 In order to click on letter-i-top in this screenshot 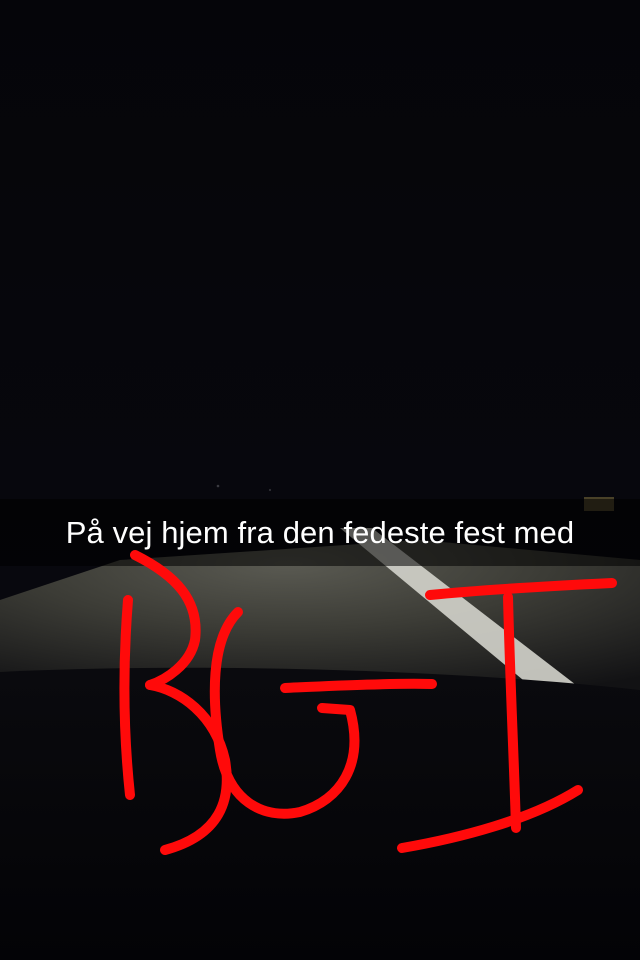, I will do `click(521, 589)`.